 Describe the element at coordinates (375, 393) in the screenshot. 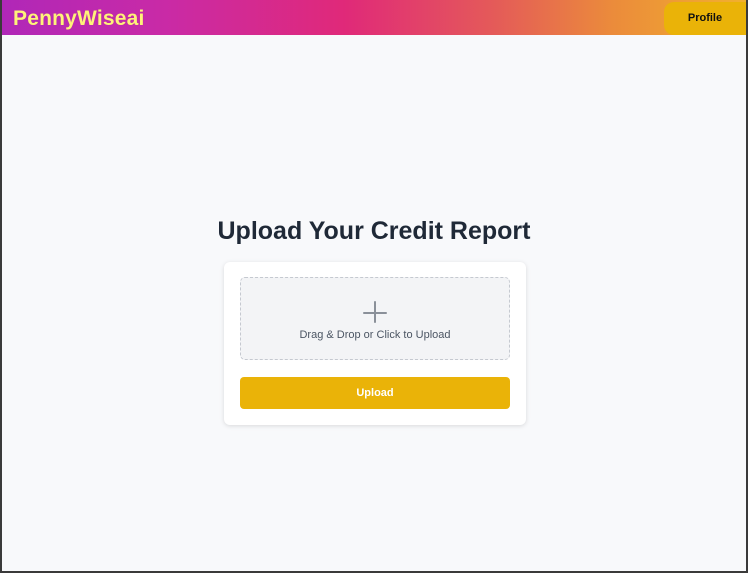

I see `upload-button: Upload` at that location.